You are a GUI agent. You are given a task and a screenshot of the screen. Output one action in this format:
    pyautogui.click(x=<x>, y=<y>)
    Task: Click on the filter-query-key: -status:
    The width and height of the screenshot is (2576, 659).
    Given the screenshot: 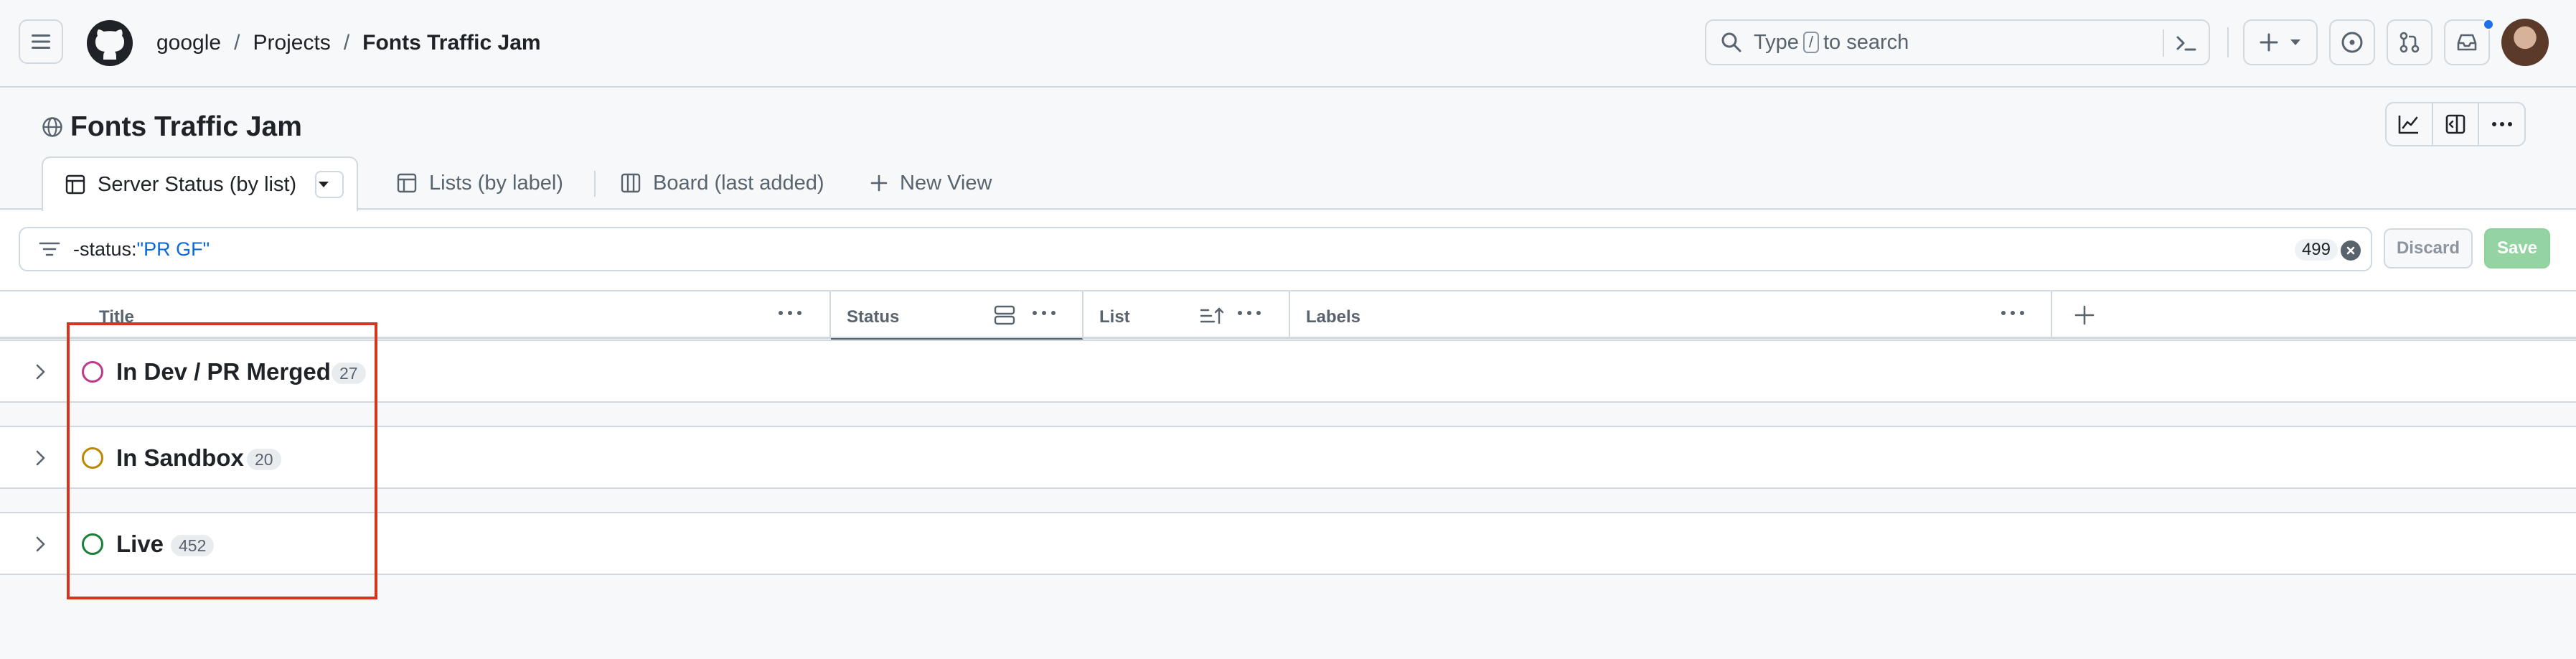 What is the action you would take?
    pyautogui.click(x=105, y=249)
    